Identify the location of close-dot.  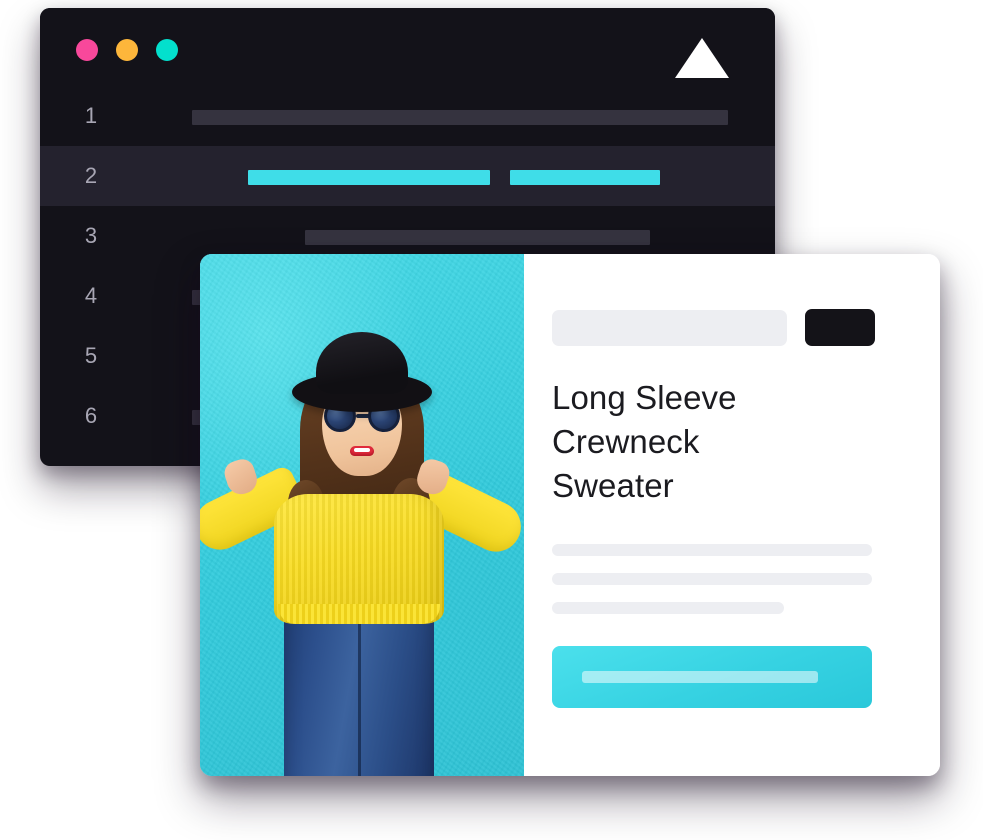
(87, 50).